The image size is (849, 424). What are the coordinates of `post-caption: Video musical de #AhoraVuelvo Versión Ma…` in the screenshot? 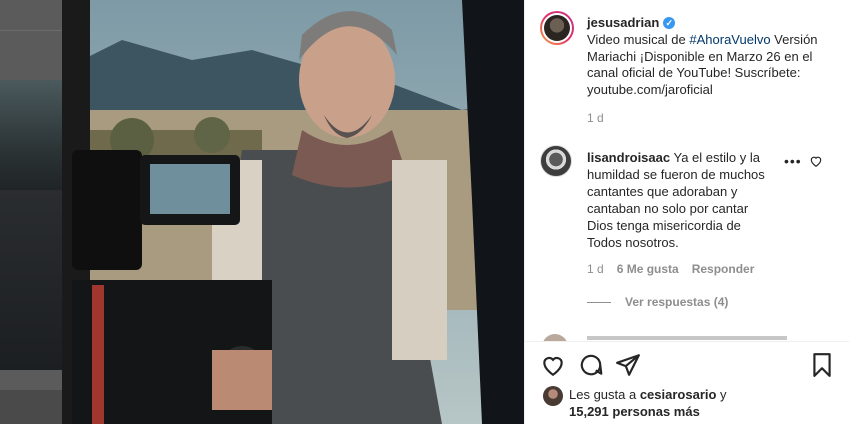 It's located at (712, 65).